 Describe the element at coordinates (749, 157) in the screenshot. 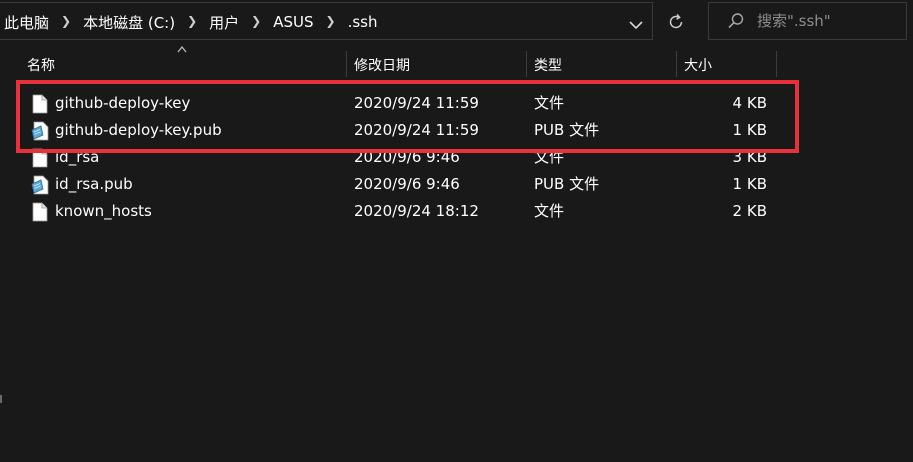

I see `file-size: 3 KB` at that location.